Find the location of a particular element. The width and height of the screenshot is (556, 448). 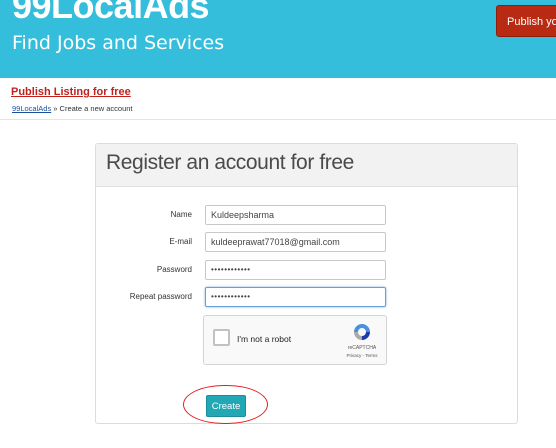

page-title: Register an account for free is located at coordinates (230, 162).